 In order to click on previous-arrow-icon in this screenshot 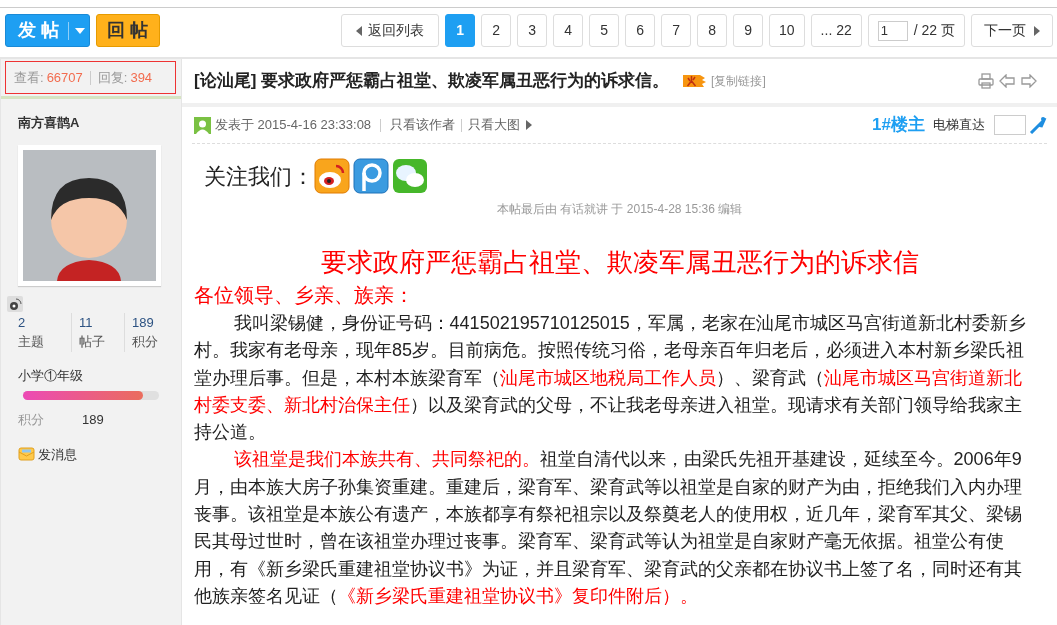, I will do `click(1007, 81)`.